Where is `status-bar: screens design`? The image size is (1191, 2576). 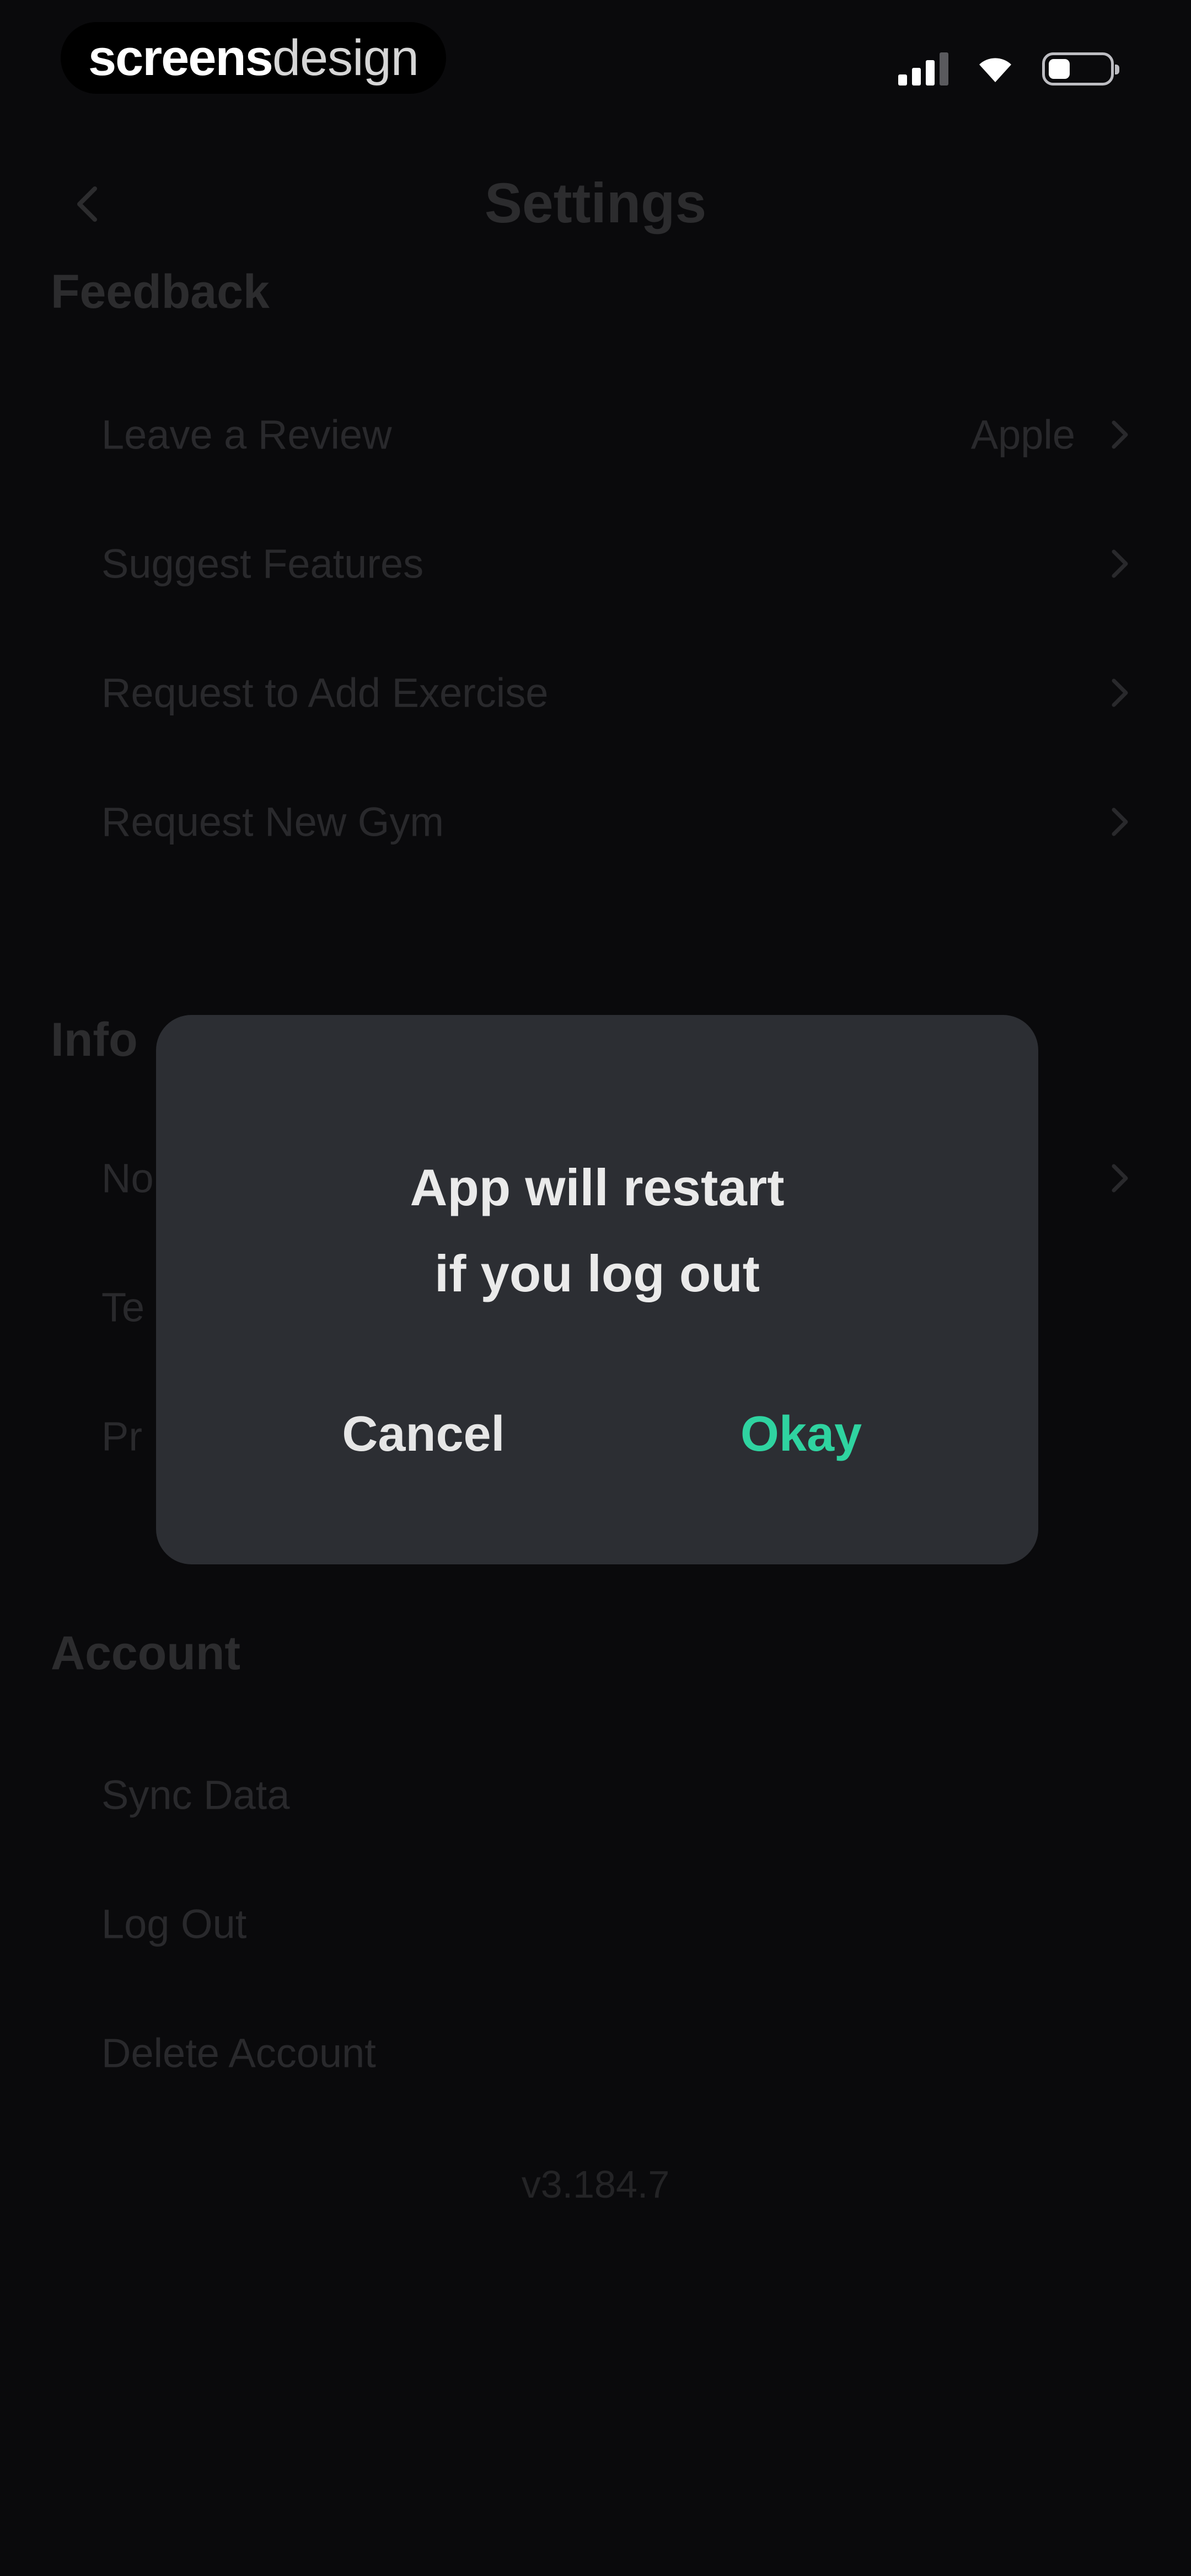 status-bar: screens design is located at coordinates (595, 60).